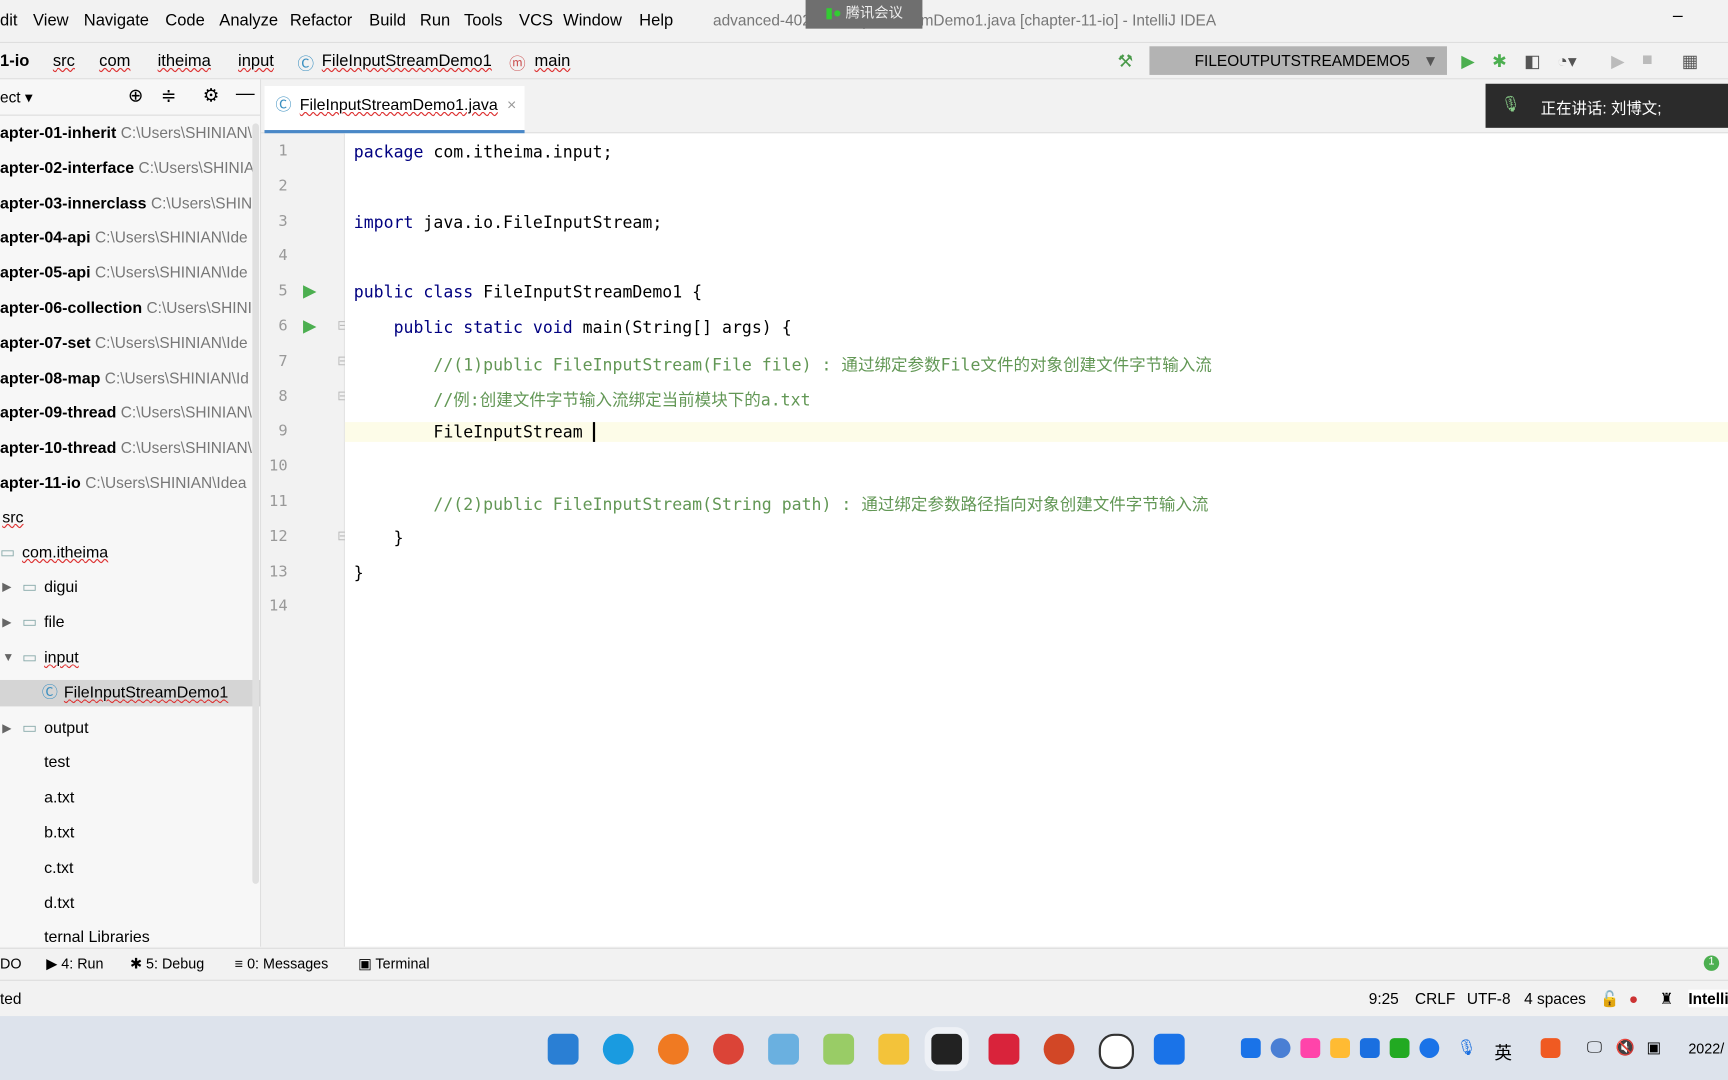  What do you see at coordinates (1169, 1049) in the screenshot?
I see `meeting-app-icon` at bounding box center [1169, 1049].